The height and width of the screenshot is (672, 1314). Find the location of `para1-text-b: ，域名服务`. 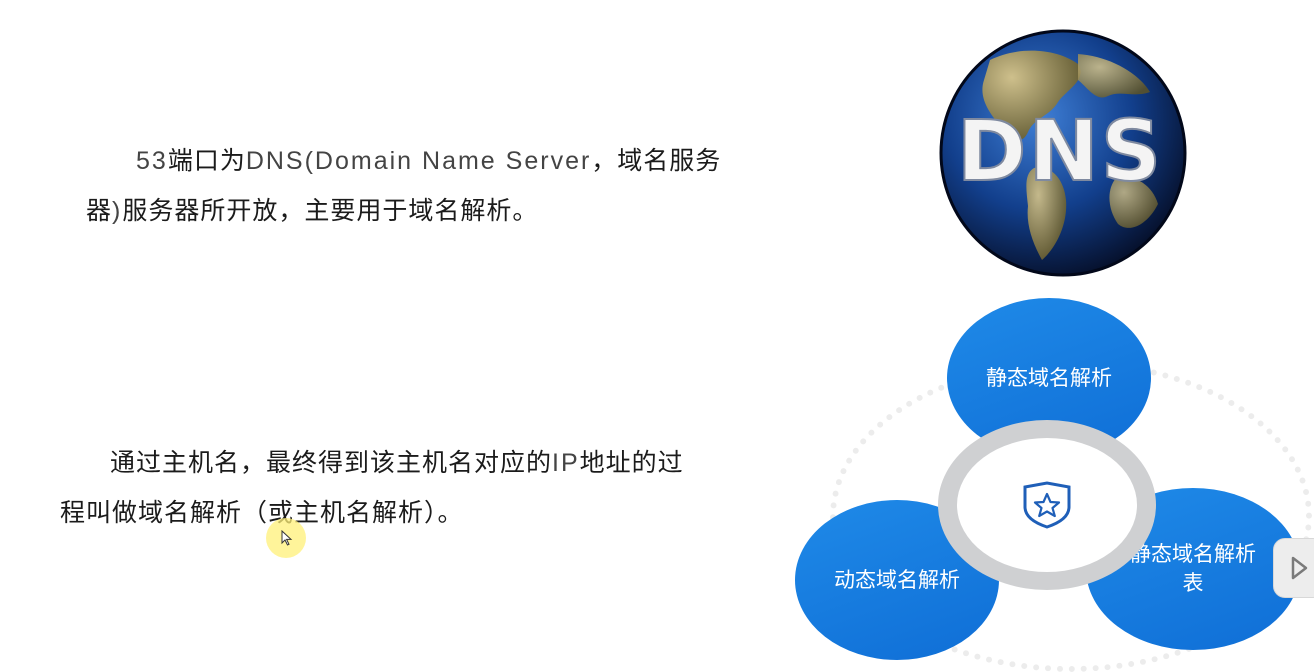

para1-text-b: ，域名服务 is located at coordinates (656, 160).